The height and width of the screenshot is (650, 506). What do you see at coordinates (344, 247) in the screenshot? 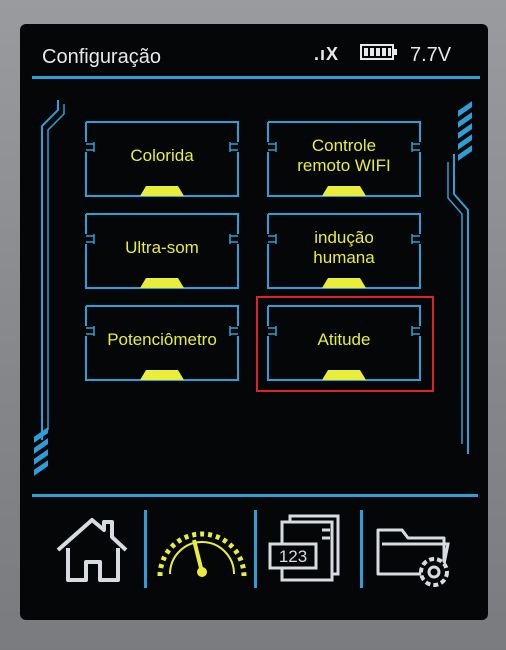
I see `tile-label: indução humana` at bounding box center [344, 247].